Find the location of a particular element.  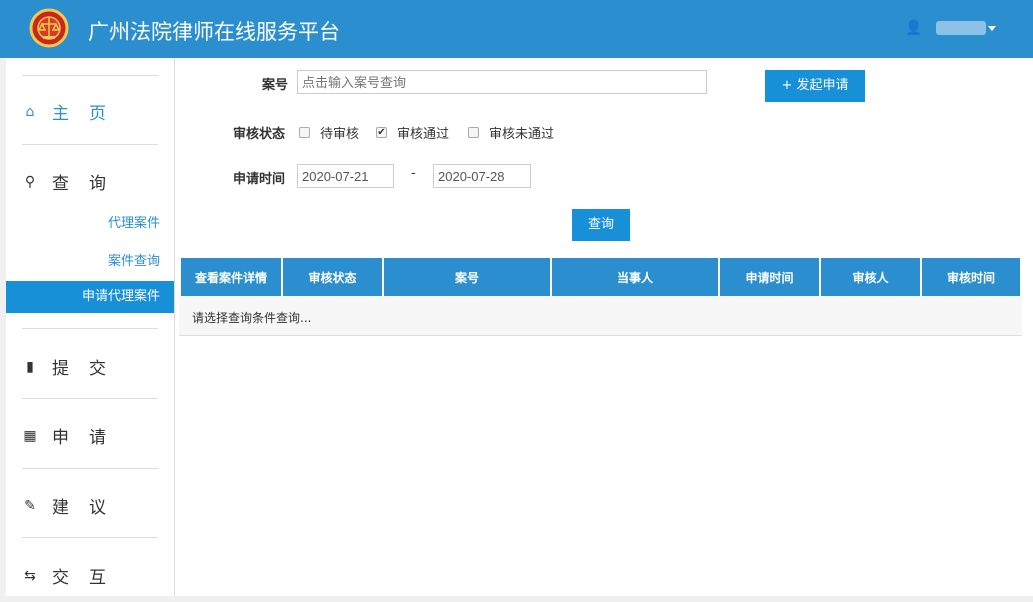

col-header: 审核状态 is located at coordinates (332, 277).